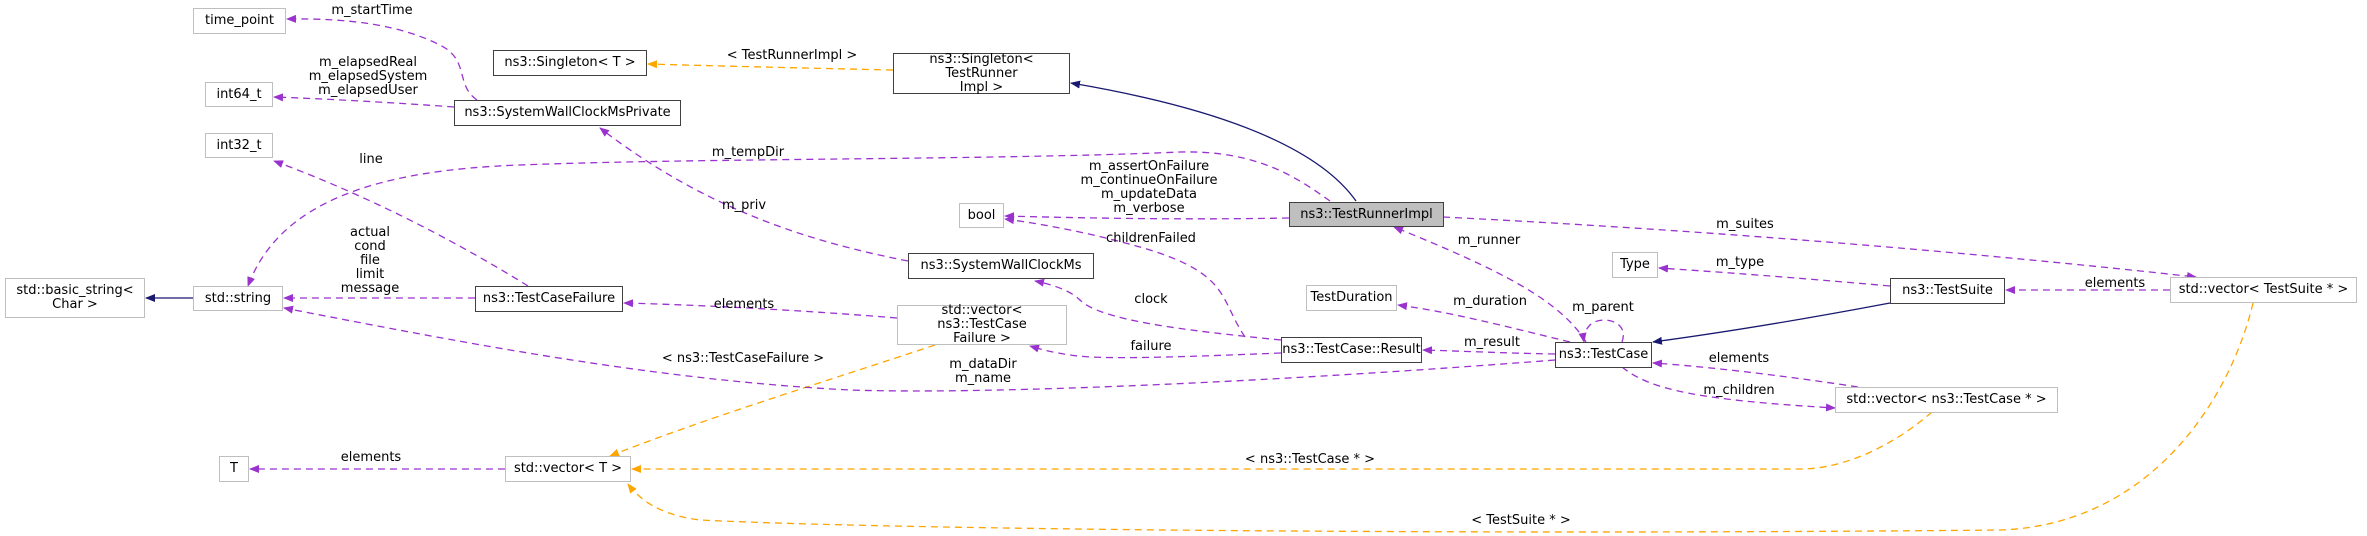 Image resolution: width=2367 pixels, height=536 pixels. I want to click on node-type: Type, so click(1635, 265).